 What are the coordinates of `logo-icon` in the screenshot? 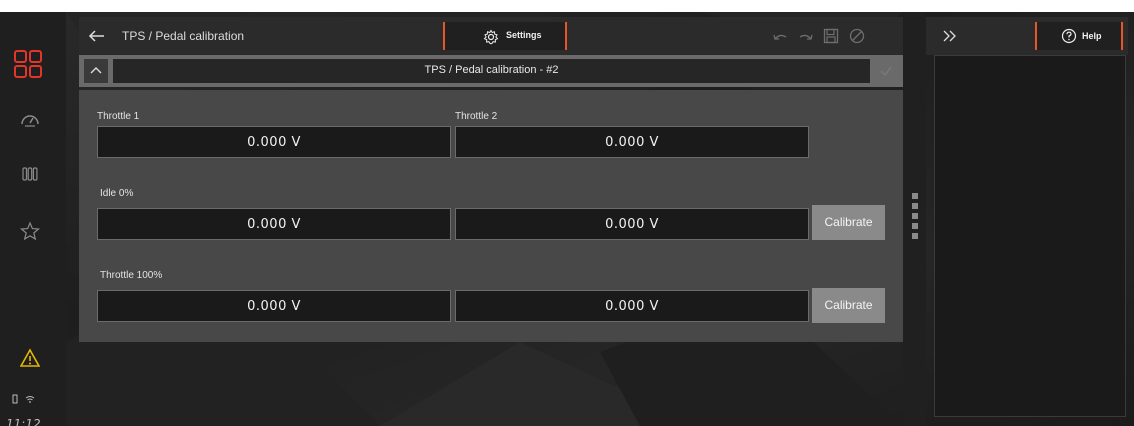 It's located at (29, 65).